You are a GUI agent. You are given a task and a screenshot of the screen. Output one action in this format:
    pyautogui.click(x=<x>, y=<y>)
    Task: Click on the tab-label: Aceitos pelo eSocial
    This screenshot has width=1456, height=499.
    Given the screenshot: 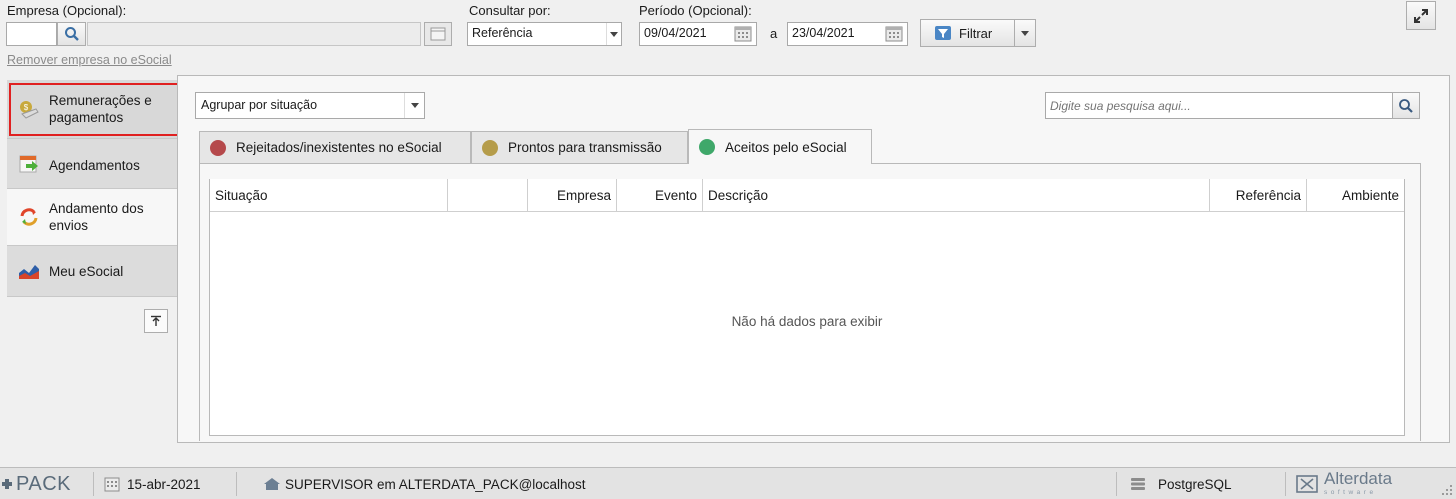 What is the action you would take?
    pyautogui.click(x=786, y=147)
    